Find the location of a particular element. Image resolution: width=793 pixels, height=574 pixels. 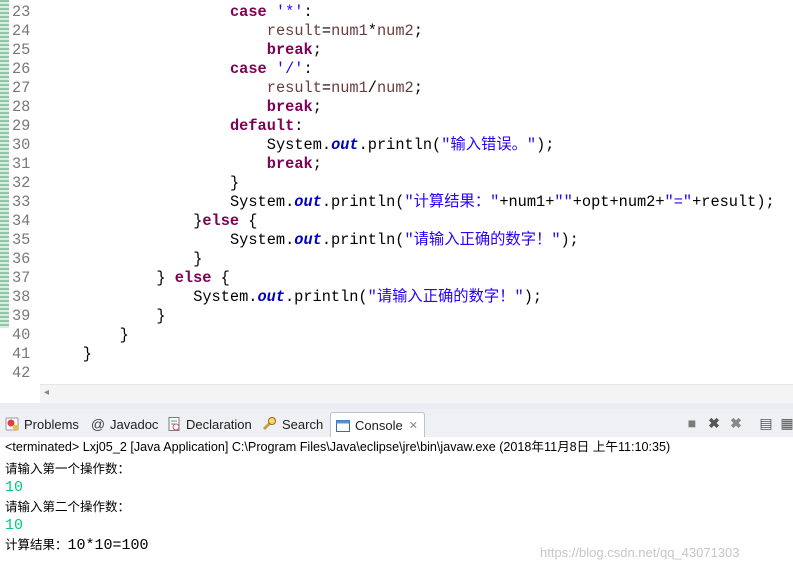

code-text: result=num1/num2; is located at coordinates (234, 88).